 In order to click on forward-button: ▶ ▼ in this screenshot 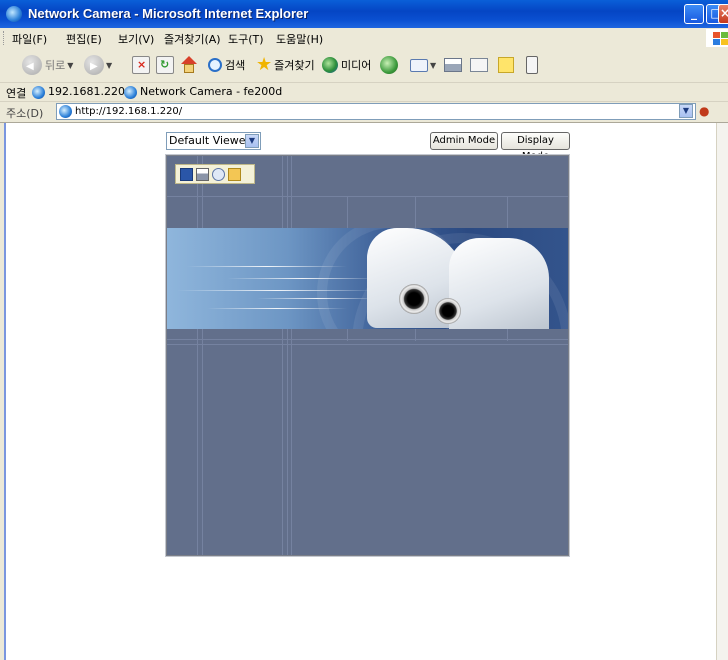, I will do `click(98, 65)`.